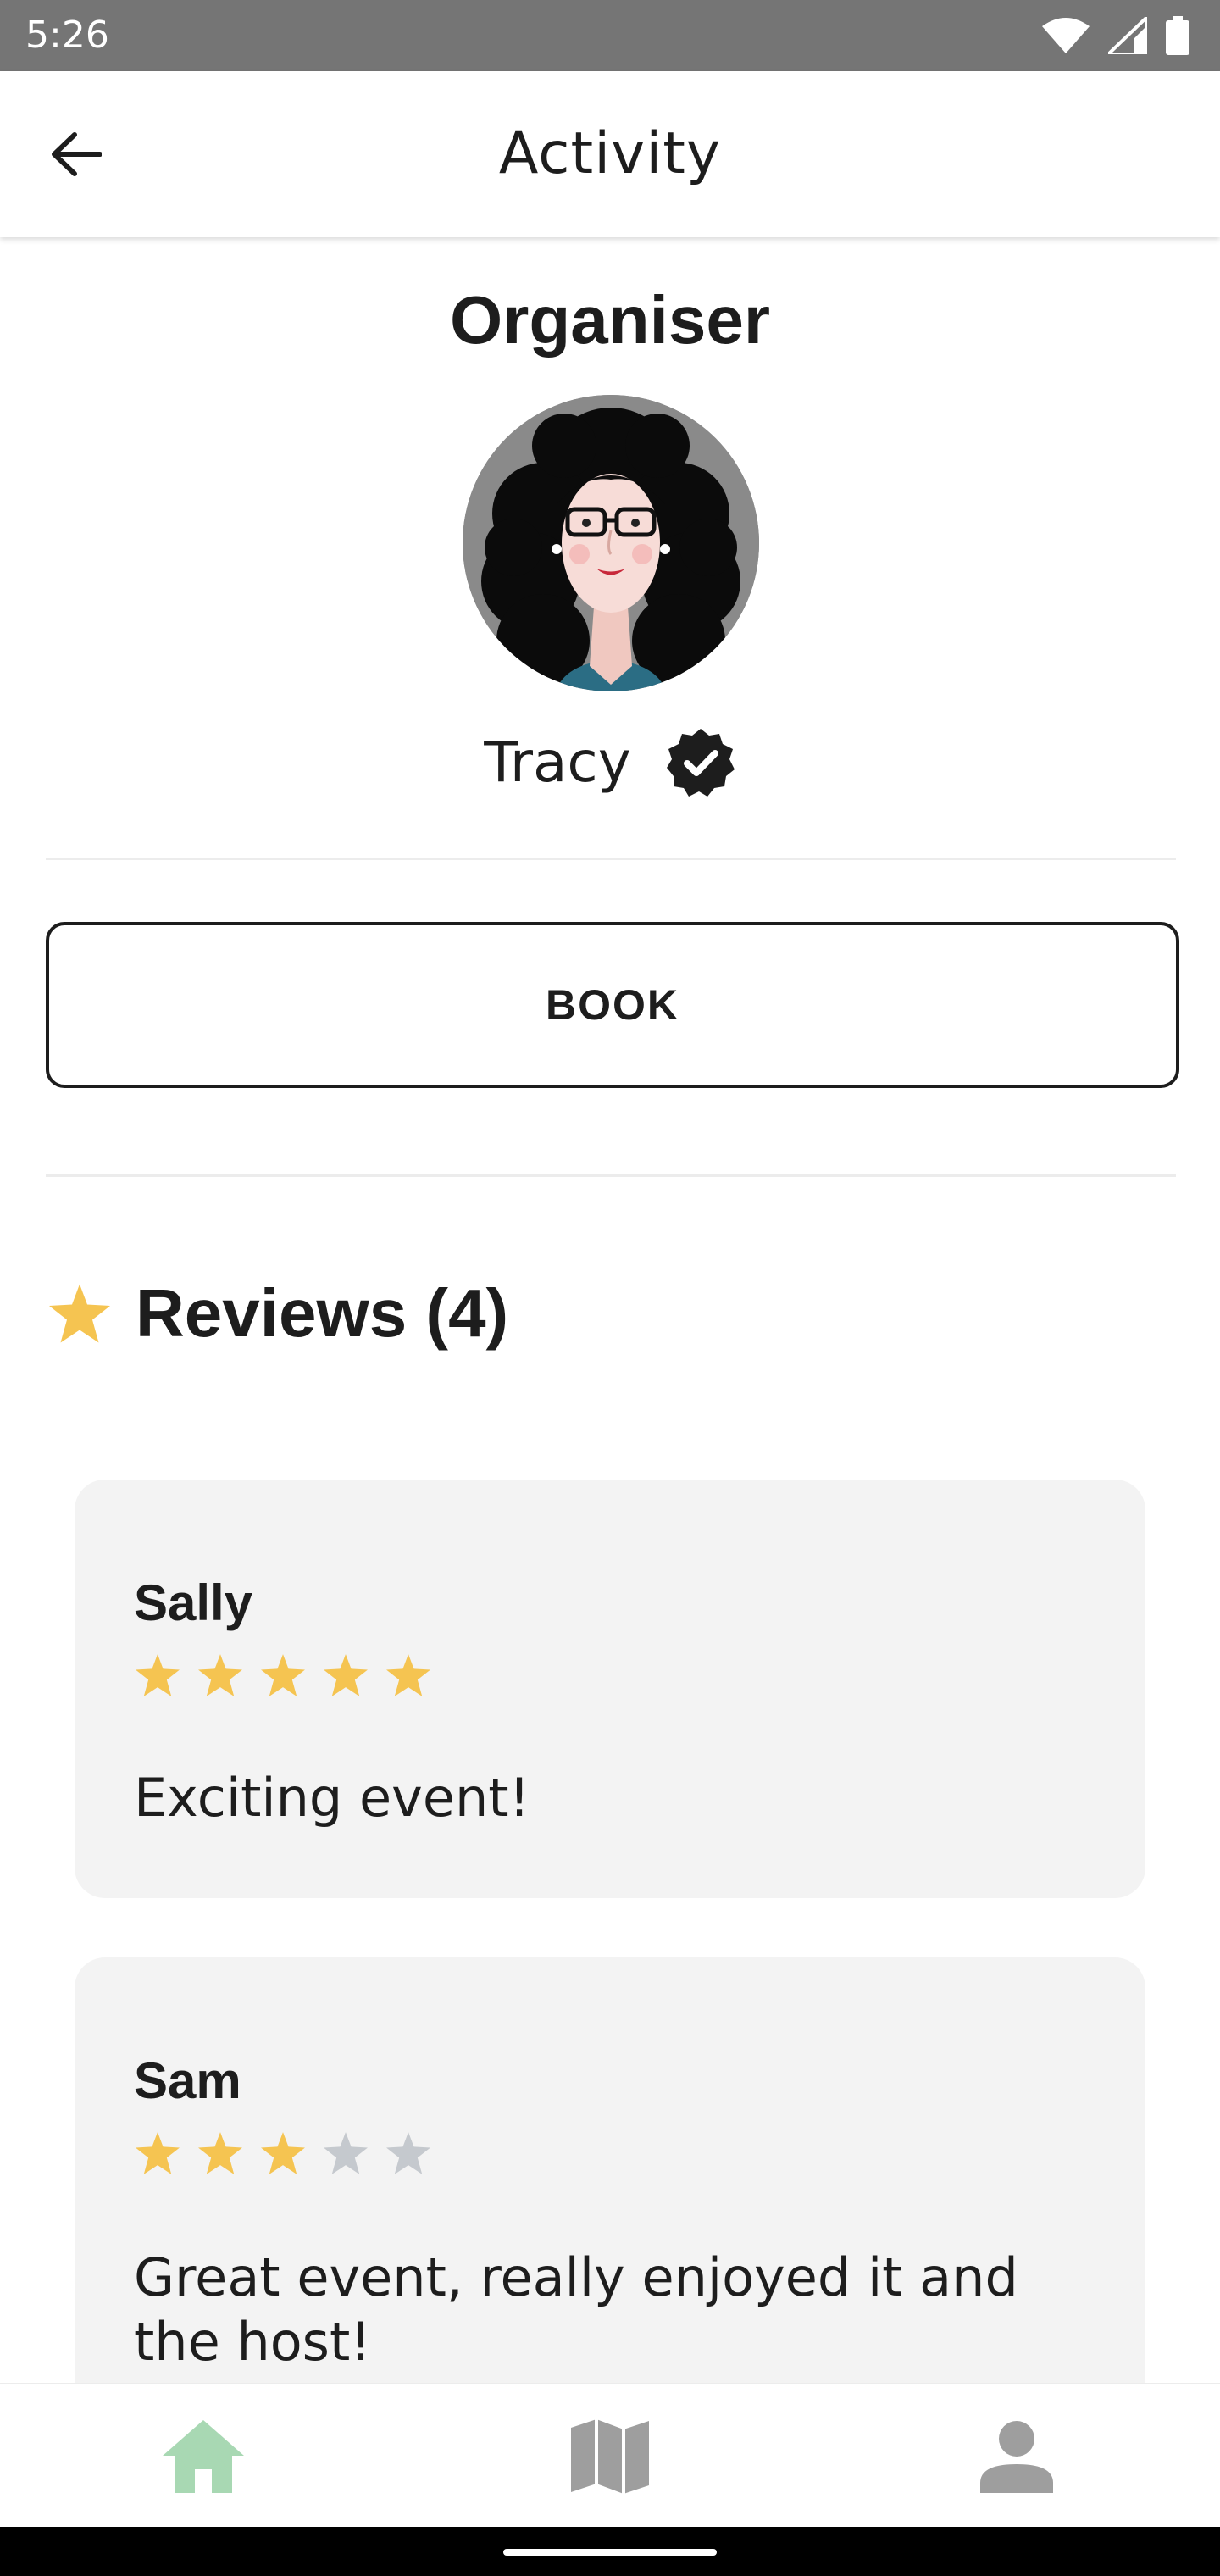 This screenshot has width=1220, height=2576. Describe the element at coordinates (557, 762) in the screenshot. I see `organiser-name: Tracy` at that location.